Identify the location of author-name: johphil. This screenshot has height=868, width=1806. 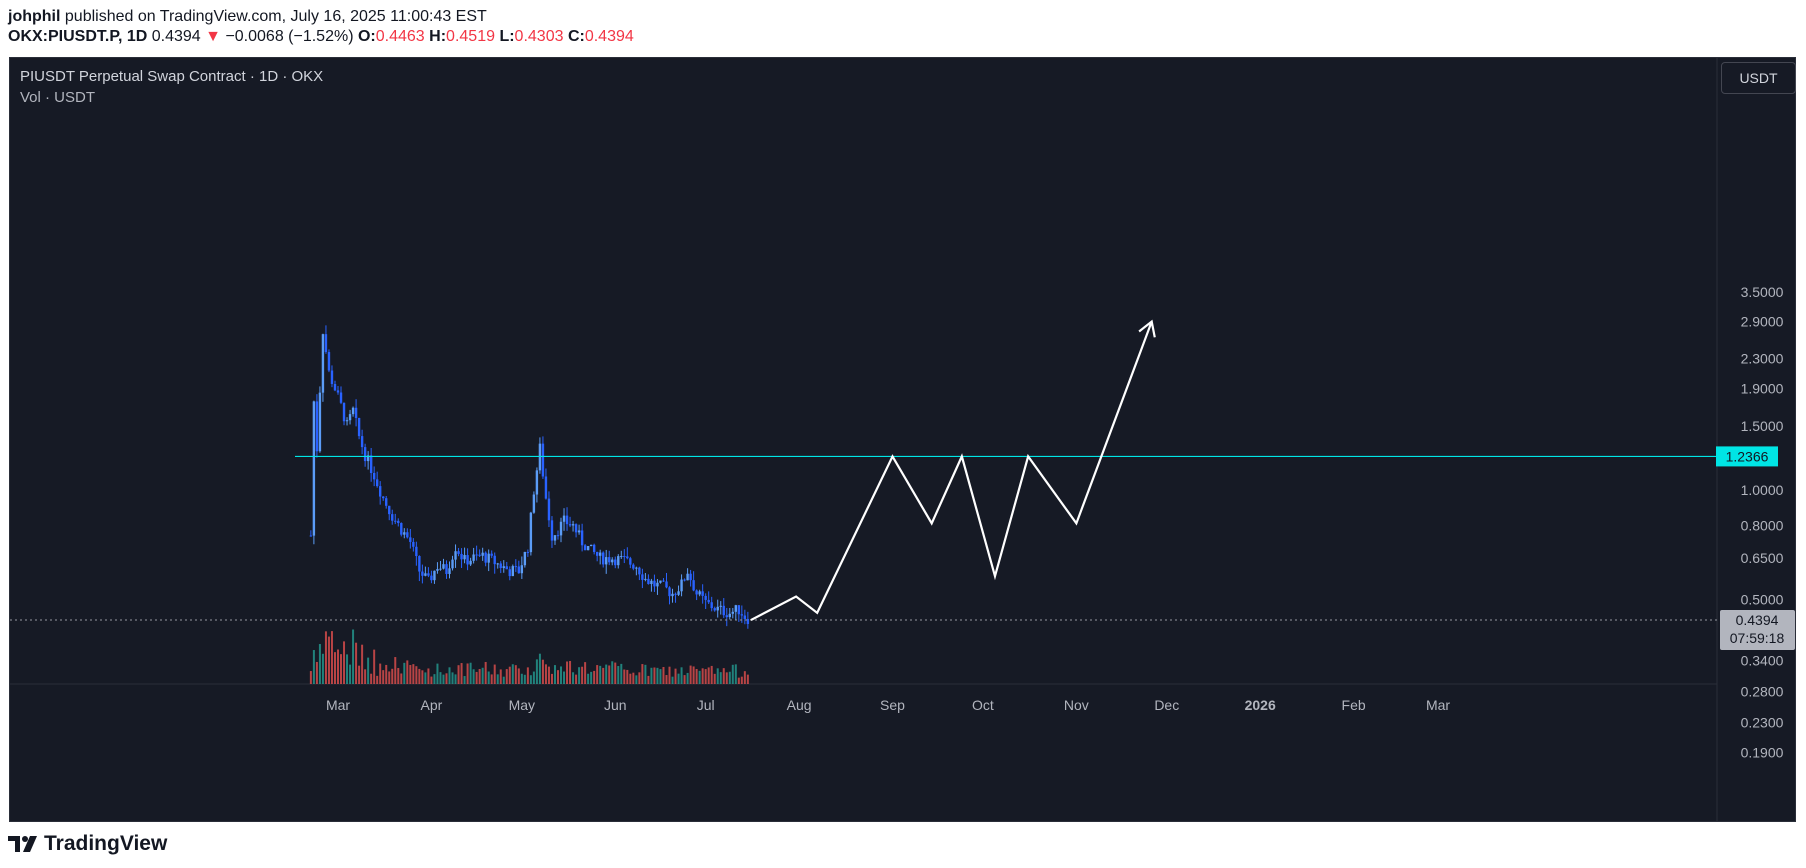
(34, 16).